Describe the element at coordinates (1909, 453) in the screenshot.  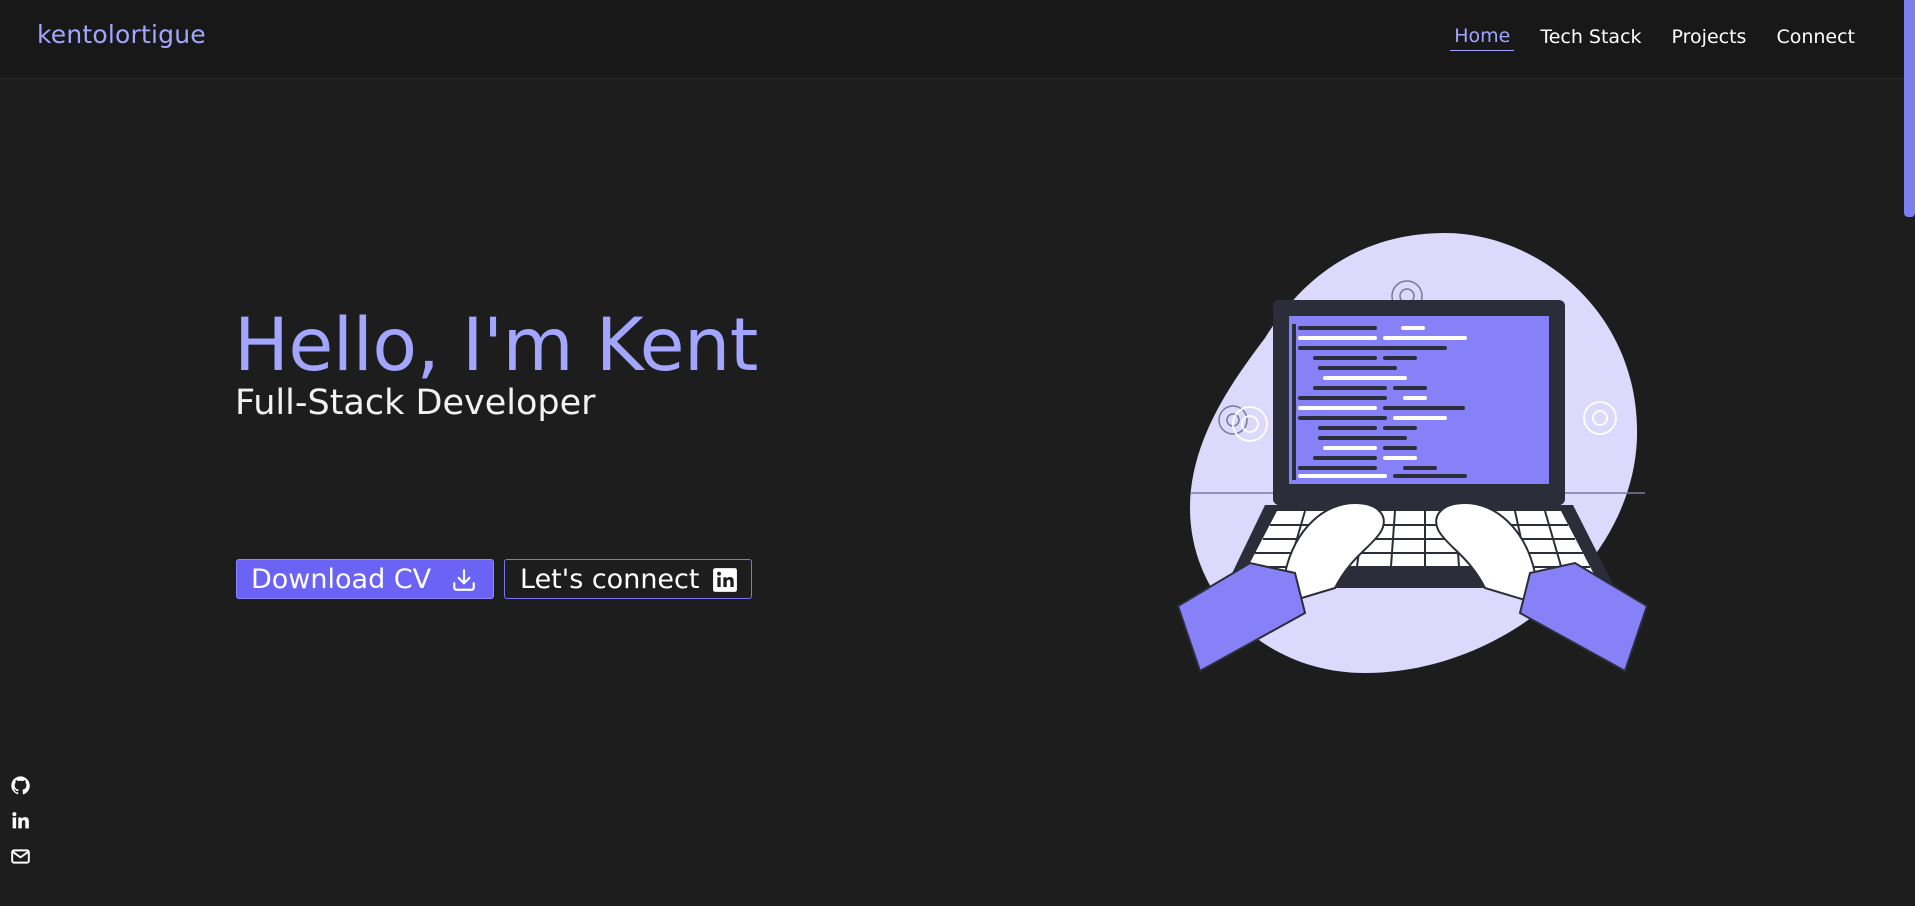
I see `page-scrollbar` at that location.